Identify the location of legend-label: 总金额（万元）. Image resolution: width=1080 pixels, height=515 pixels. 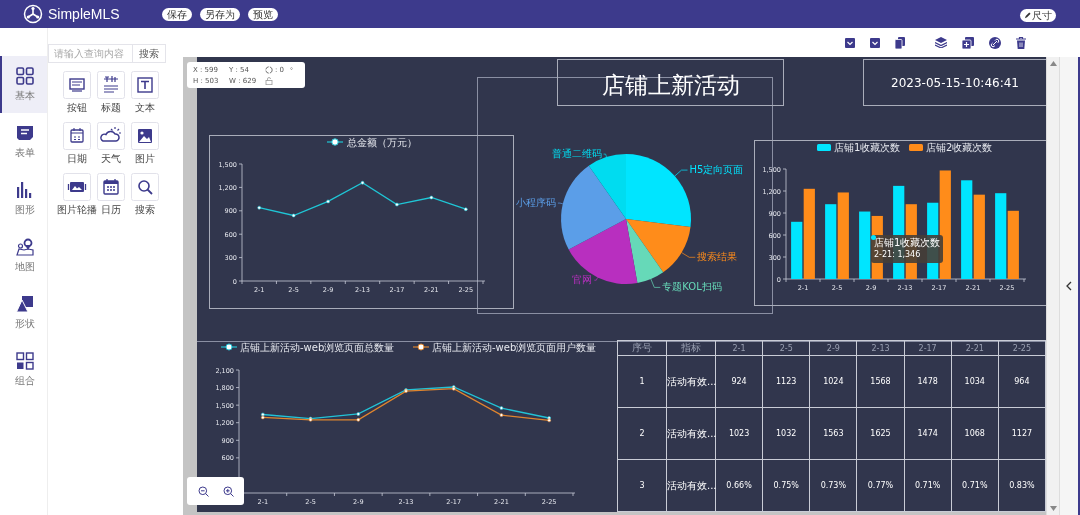
(382, 142).